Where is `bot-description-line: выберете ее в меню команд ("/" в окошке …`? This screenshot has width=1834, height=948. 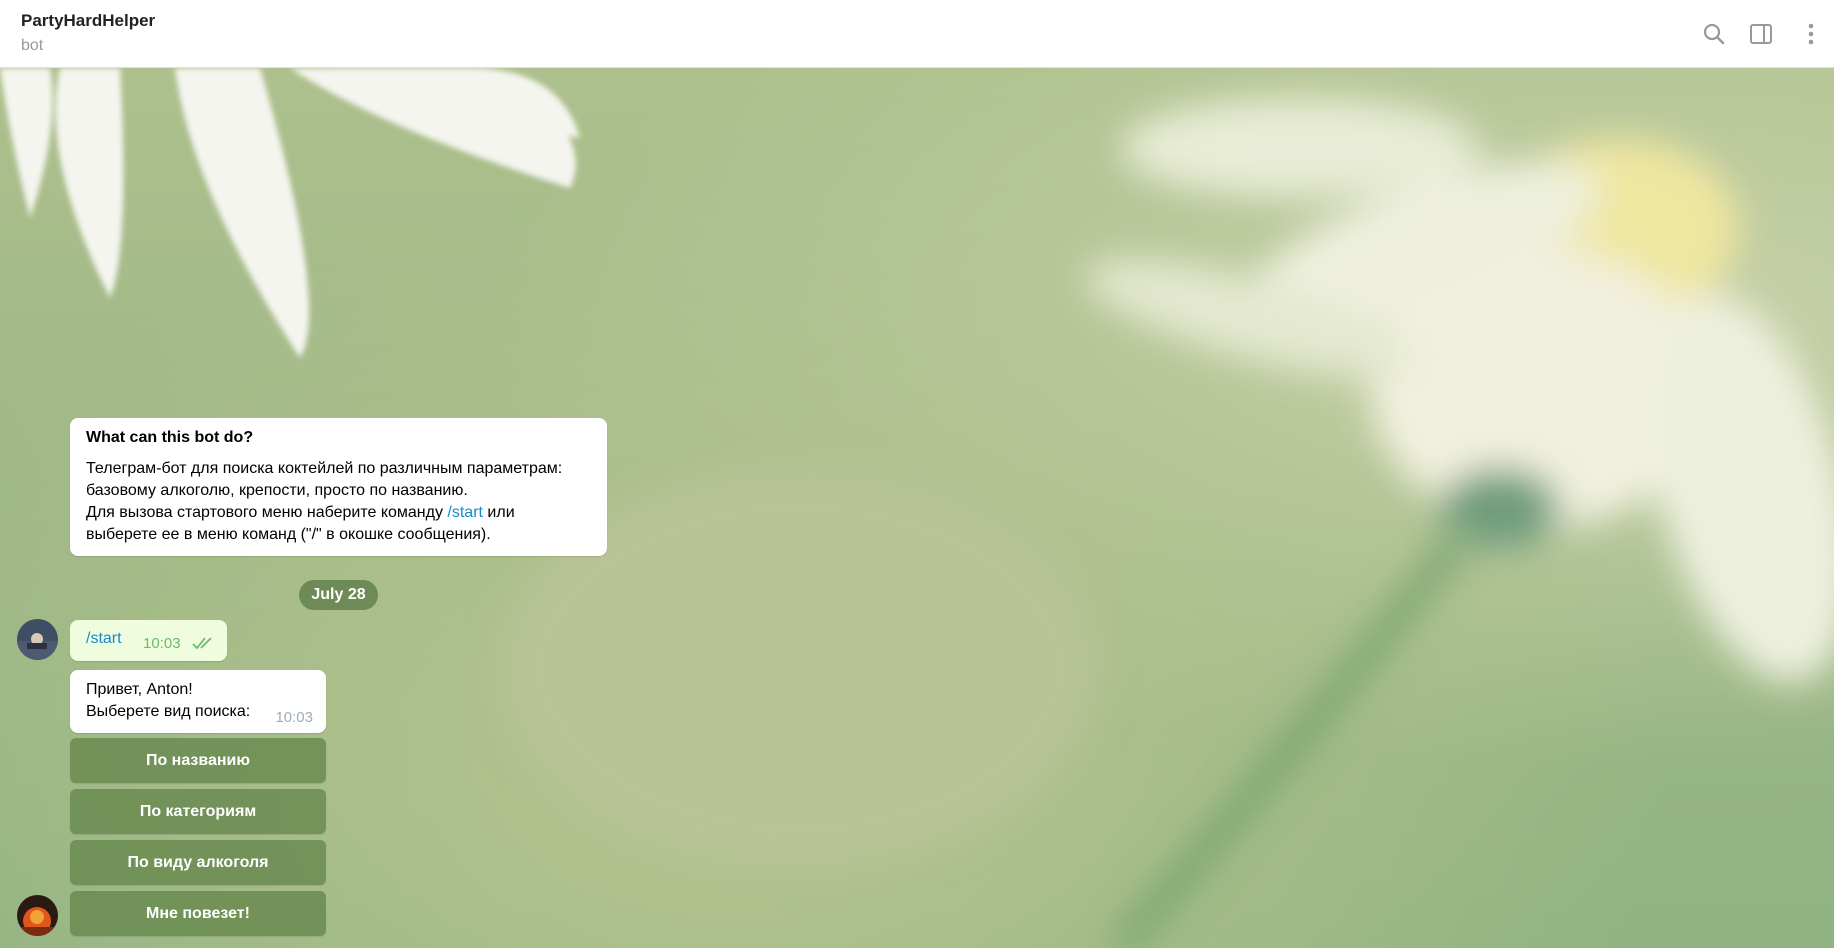 bot-description-line: выберете ее в меню команд ("/" в окошке … is located at coordinates (288, 534).